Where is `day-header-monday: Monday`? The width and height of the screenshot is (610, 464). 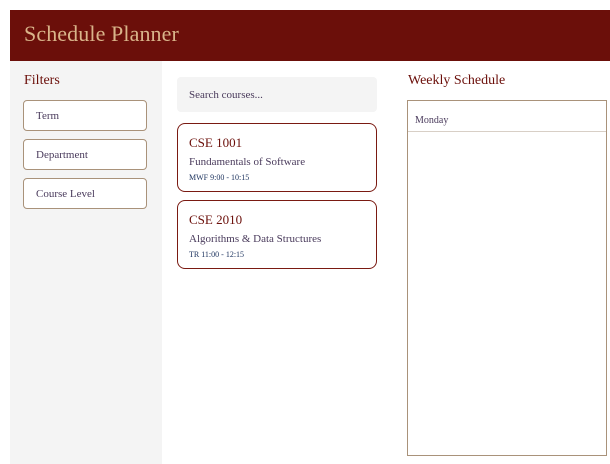 day-header-monday: Monday is located at coordinates (507, 116).